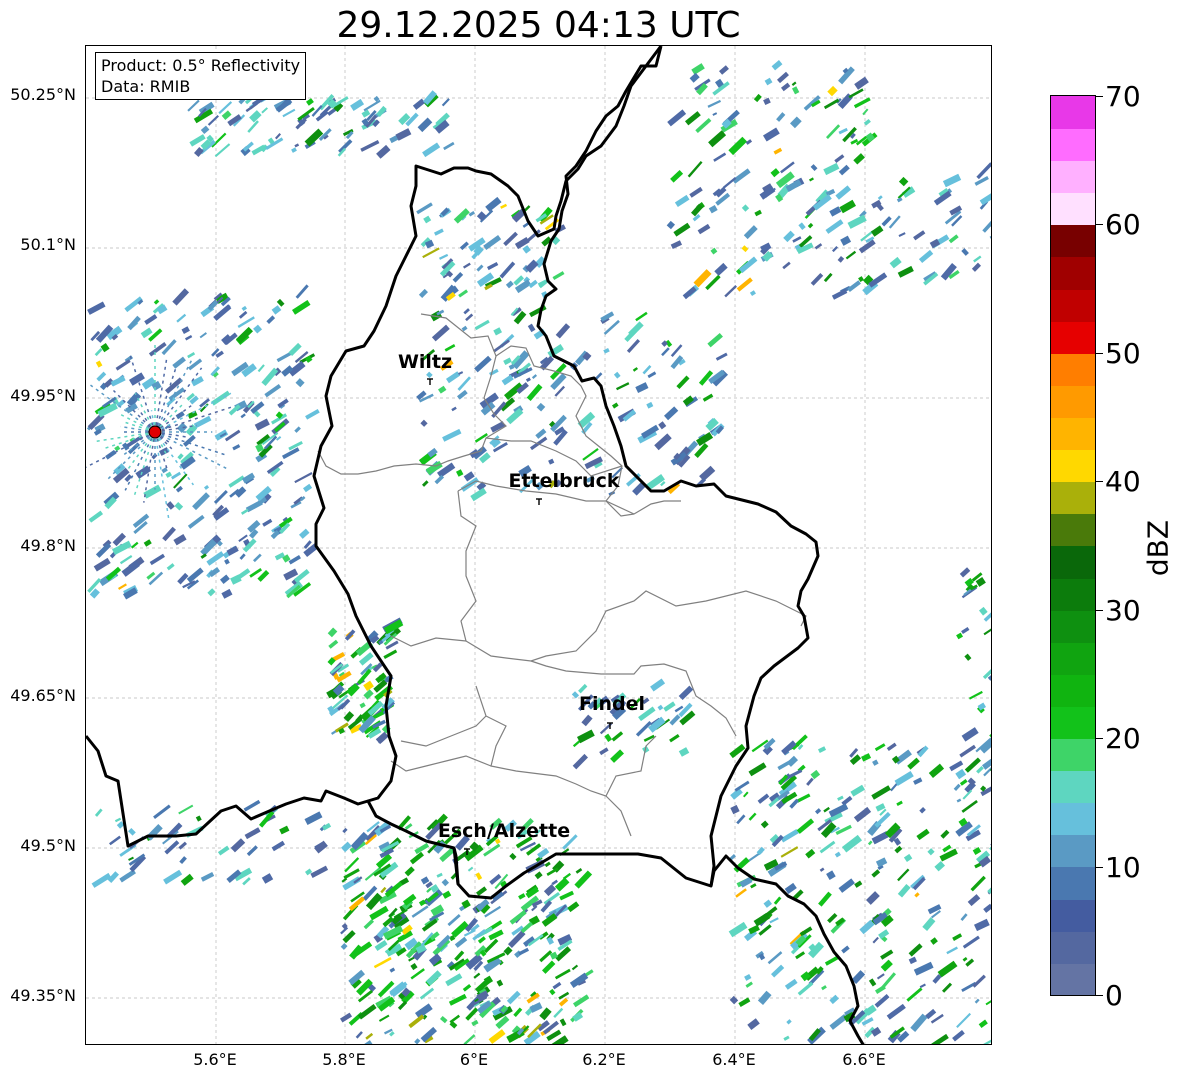 The width and height of the screenshot is (1184, 1081). What do you see at coordinates (201, 76) in the screenshot?
I see `product-info-box: Product: 0.5° Reflectivity Data: RMIB` at bounding box center [201, 76].